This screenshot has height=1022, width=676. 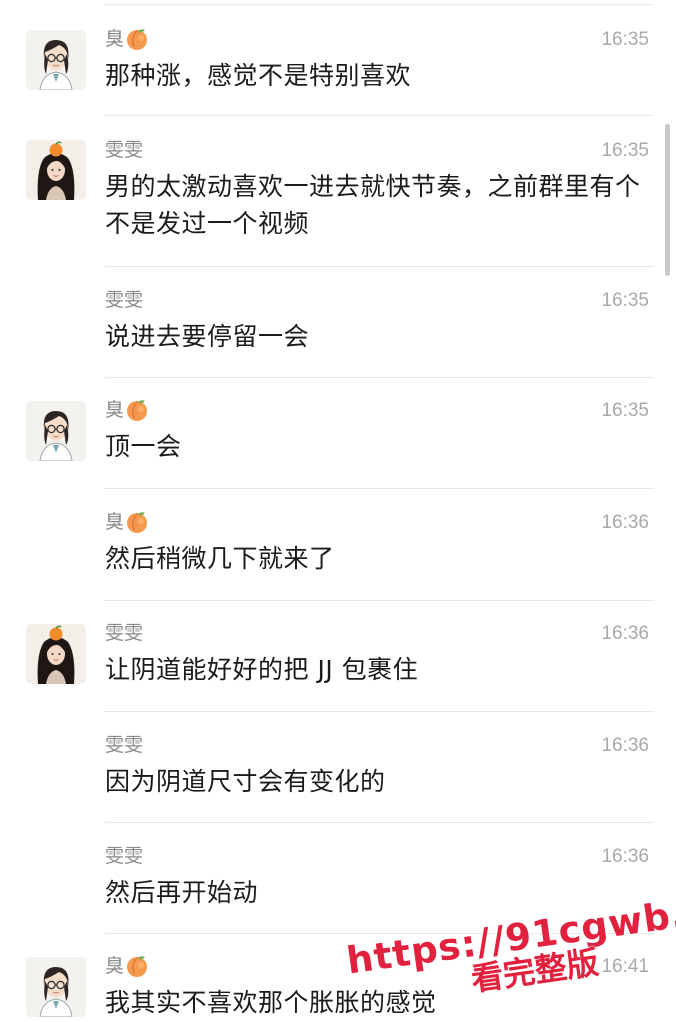 I want to click on message-text: 那种涨，感觉不是特别喜欢, so click(x=377, y=75).